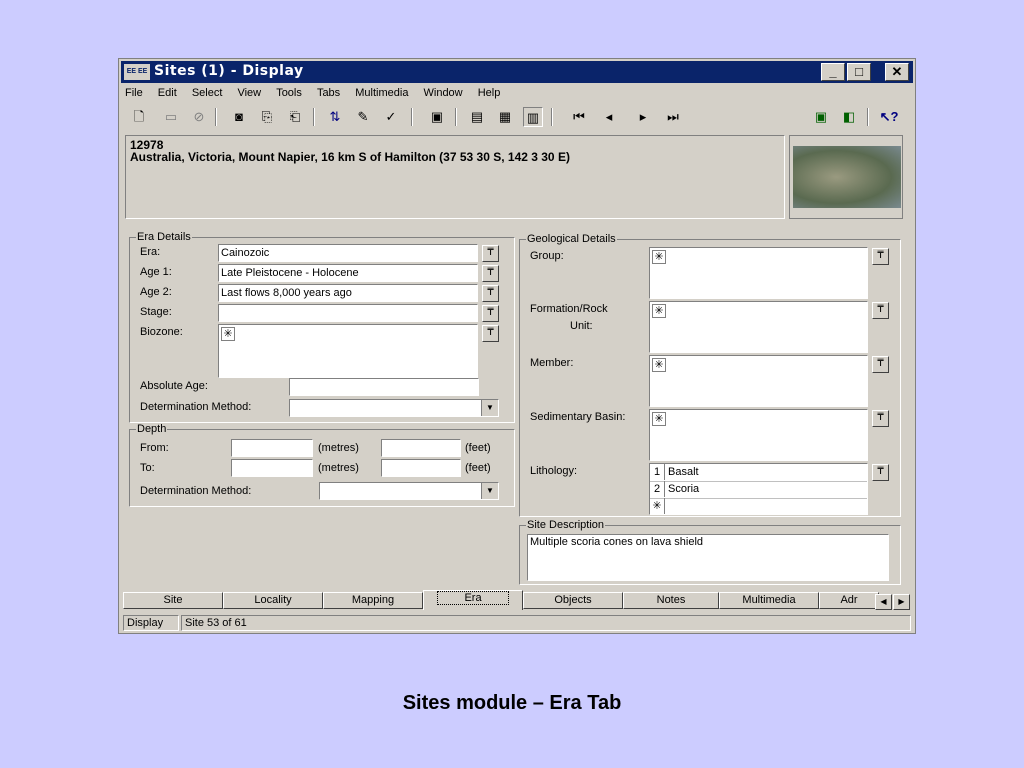 This screenshot has width=1024, height=768. What do you see at coordinates (249, 93) in the screenshot?
I see `menu-view: View` at bounding box center [249, 93].